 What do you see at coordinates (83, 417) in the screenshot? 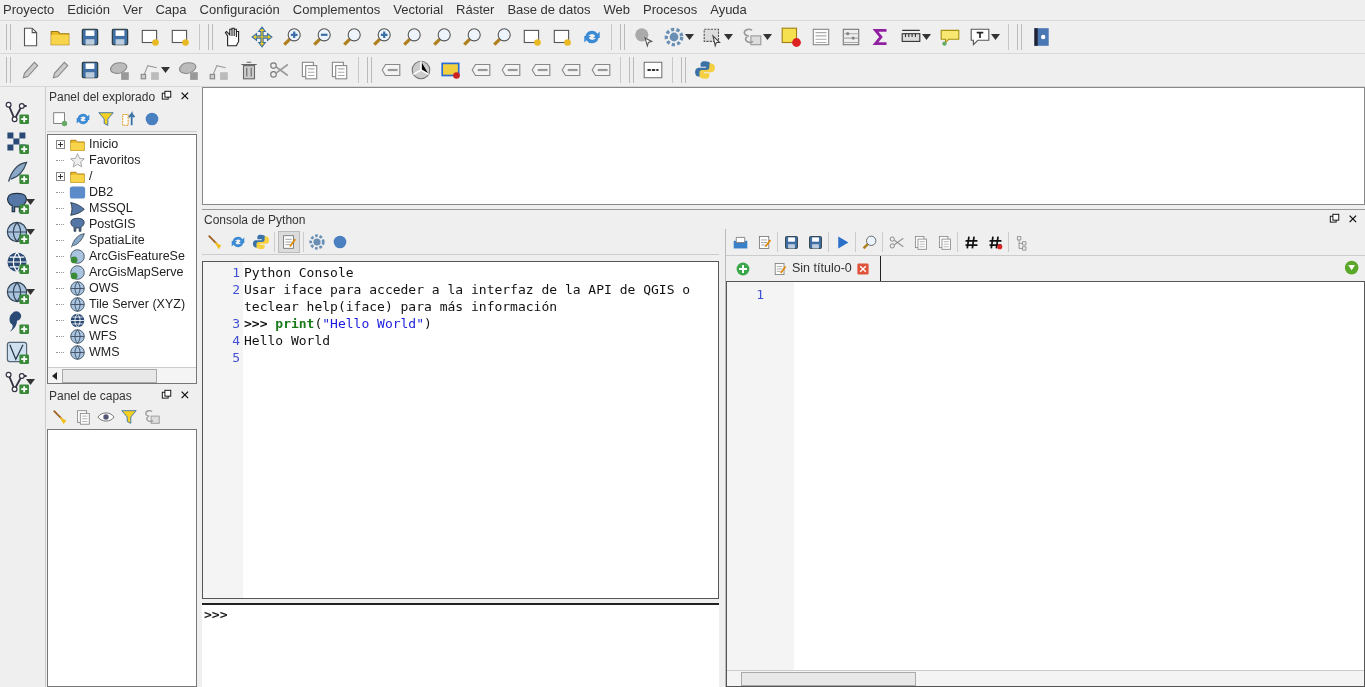
I see `copy-icon` at bounding box center [83, 417].